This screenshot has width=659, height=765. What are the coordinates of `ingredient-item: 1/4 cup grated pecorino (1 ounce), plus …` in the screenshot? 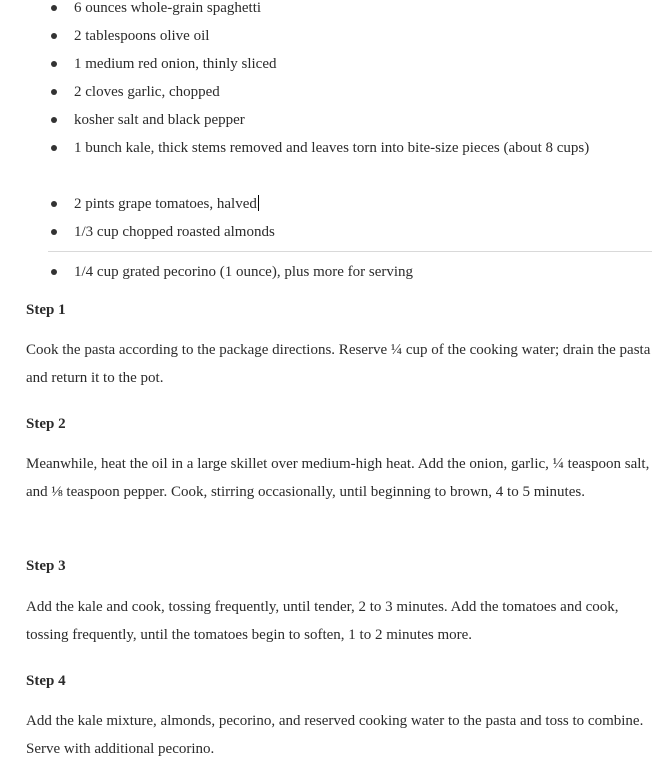 It's located at (342, 272).